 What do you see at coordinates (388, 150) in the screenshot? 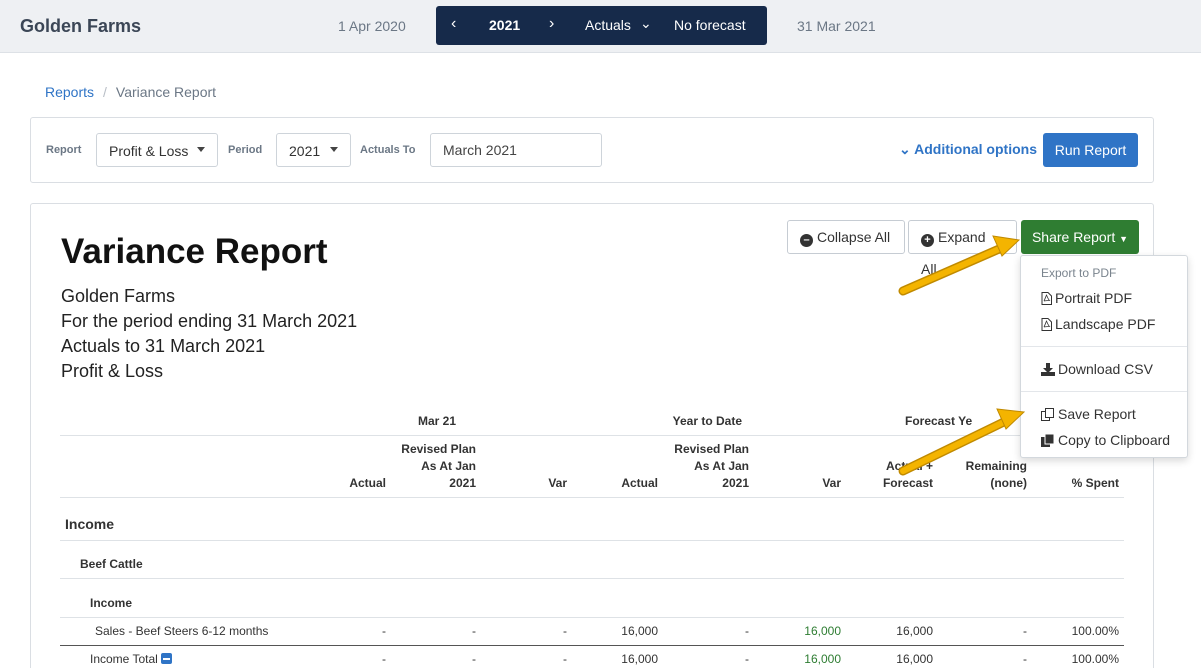
I see `actuals-to-label: Actuals To` at bounding box center [388, 150].